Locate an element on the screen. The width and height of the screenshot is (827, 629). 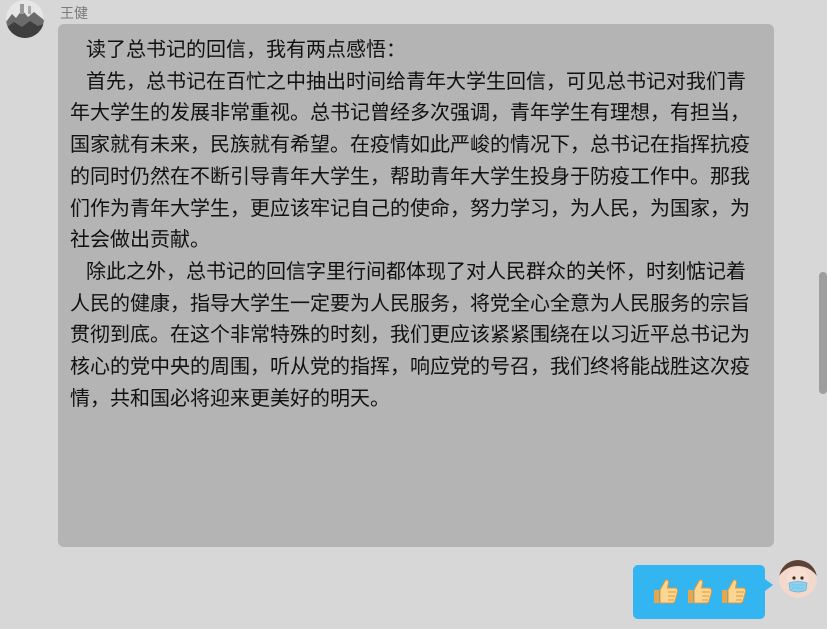
message-paragraph: 读了总书记的回信，我有两点感悟： is located at coordinates (246, 49).